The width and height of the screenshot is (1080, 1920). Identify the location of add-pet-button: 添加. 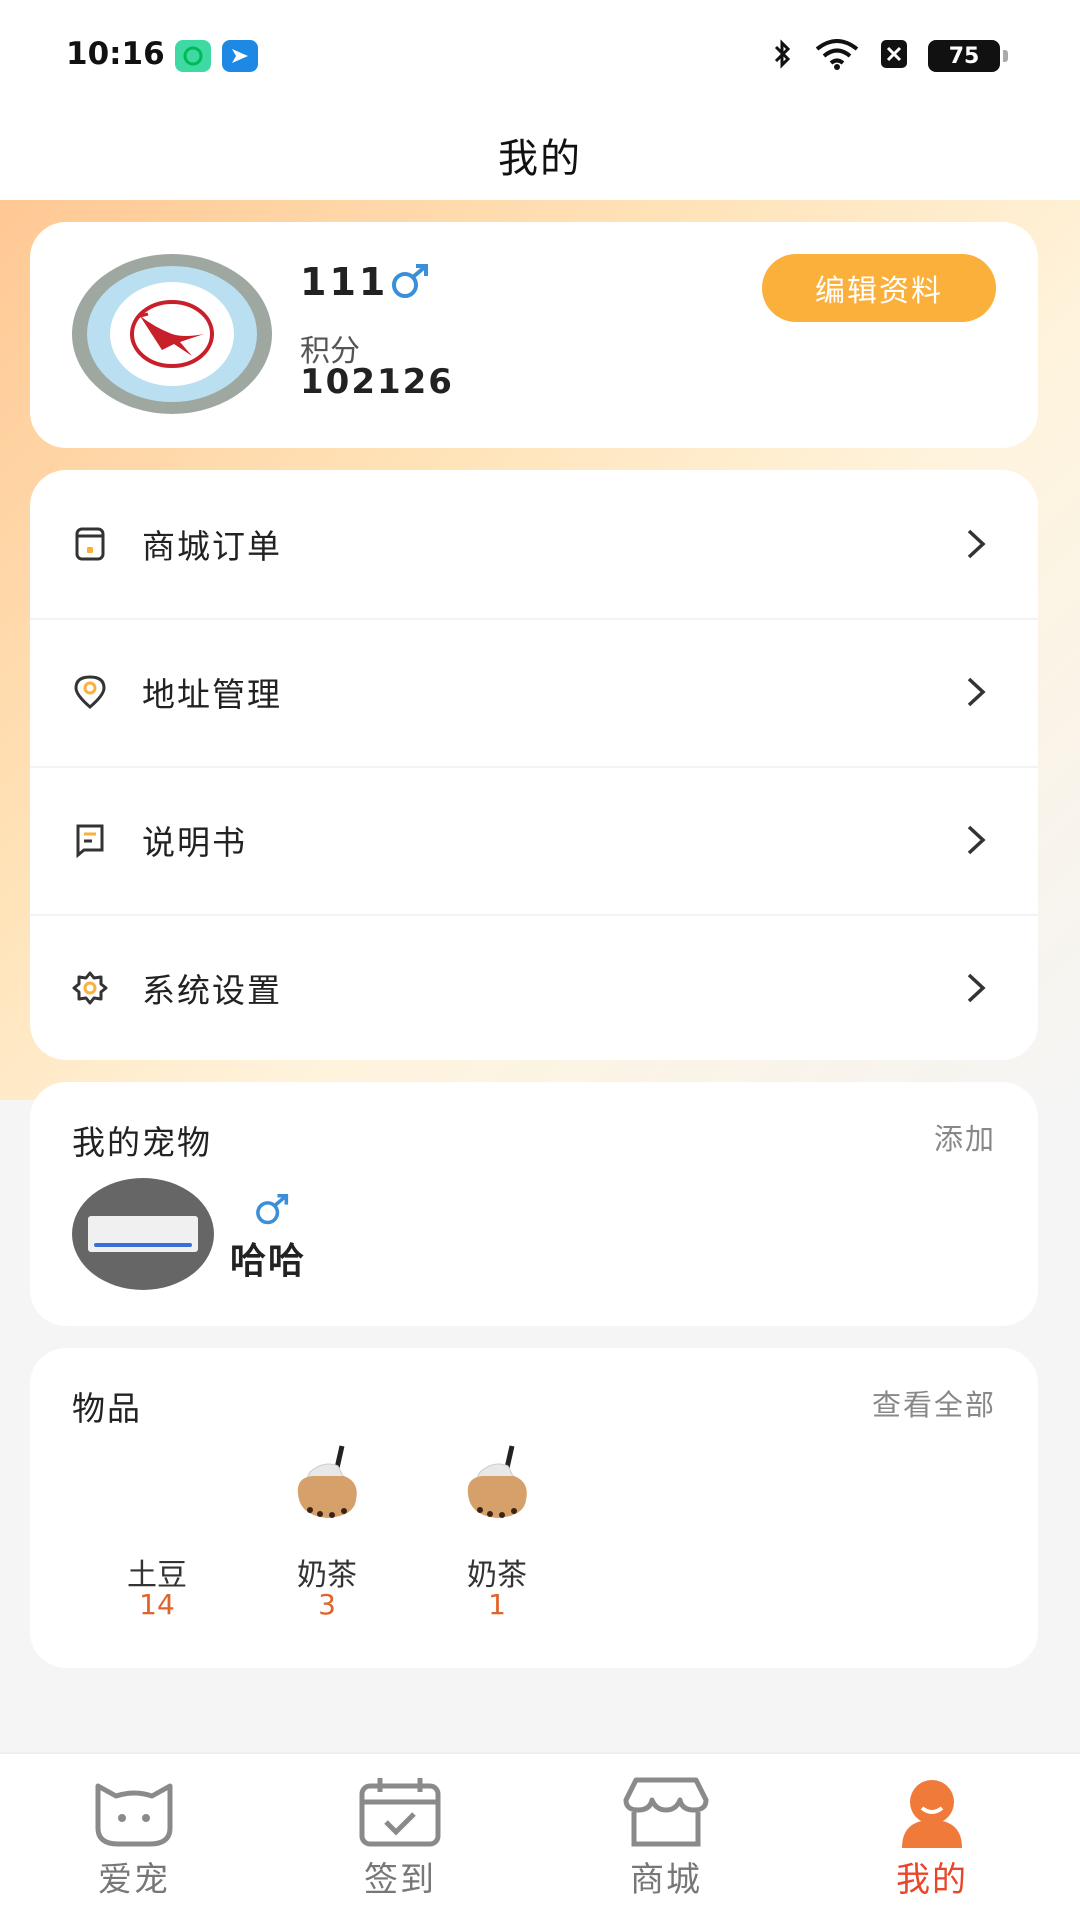
(965, 1137).